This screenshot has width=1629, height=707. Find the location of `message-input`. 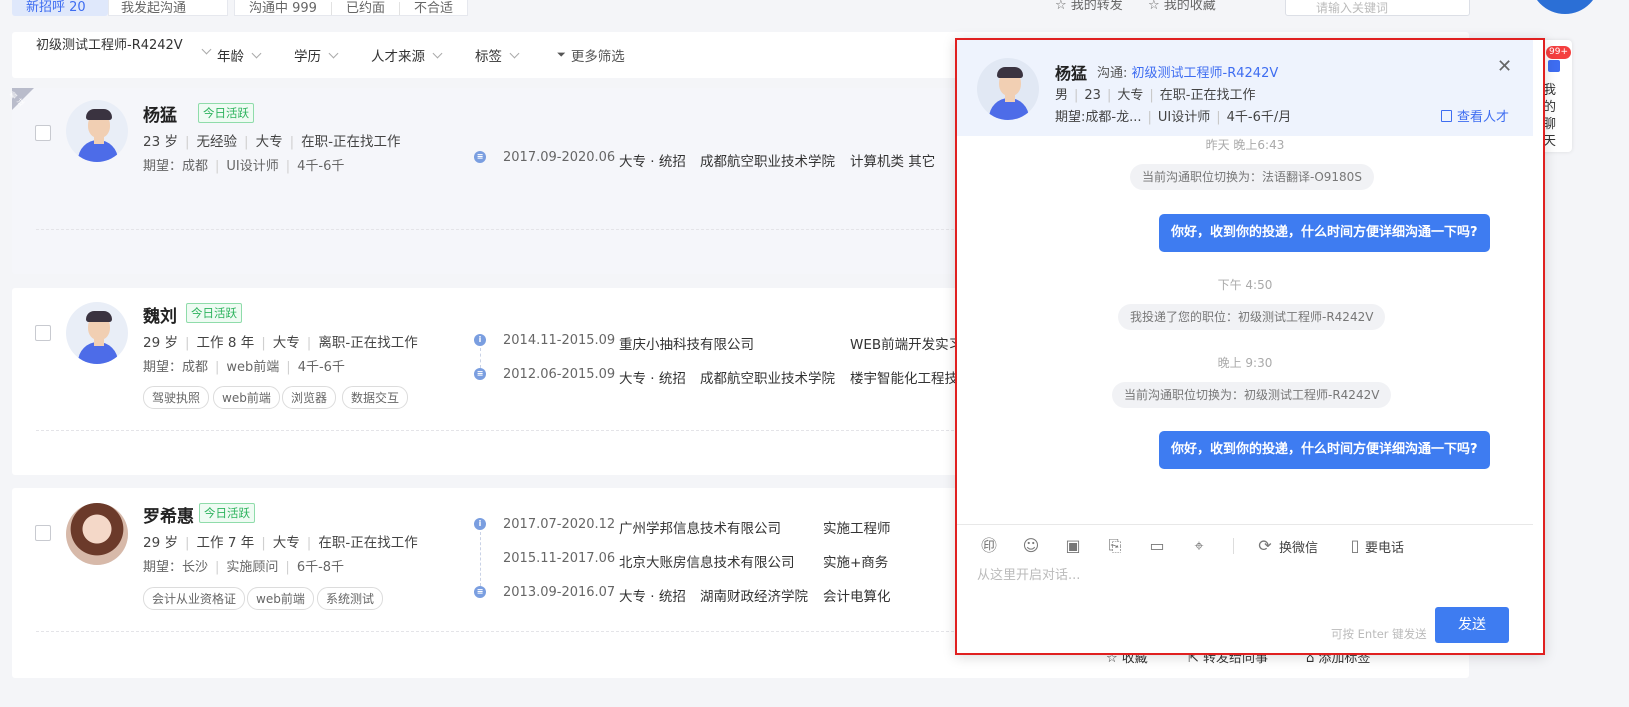

message-input is located at coordinates (1247, 575).